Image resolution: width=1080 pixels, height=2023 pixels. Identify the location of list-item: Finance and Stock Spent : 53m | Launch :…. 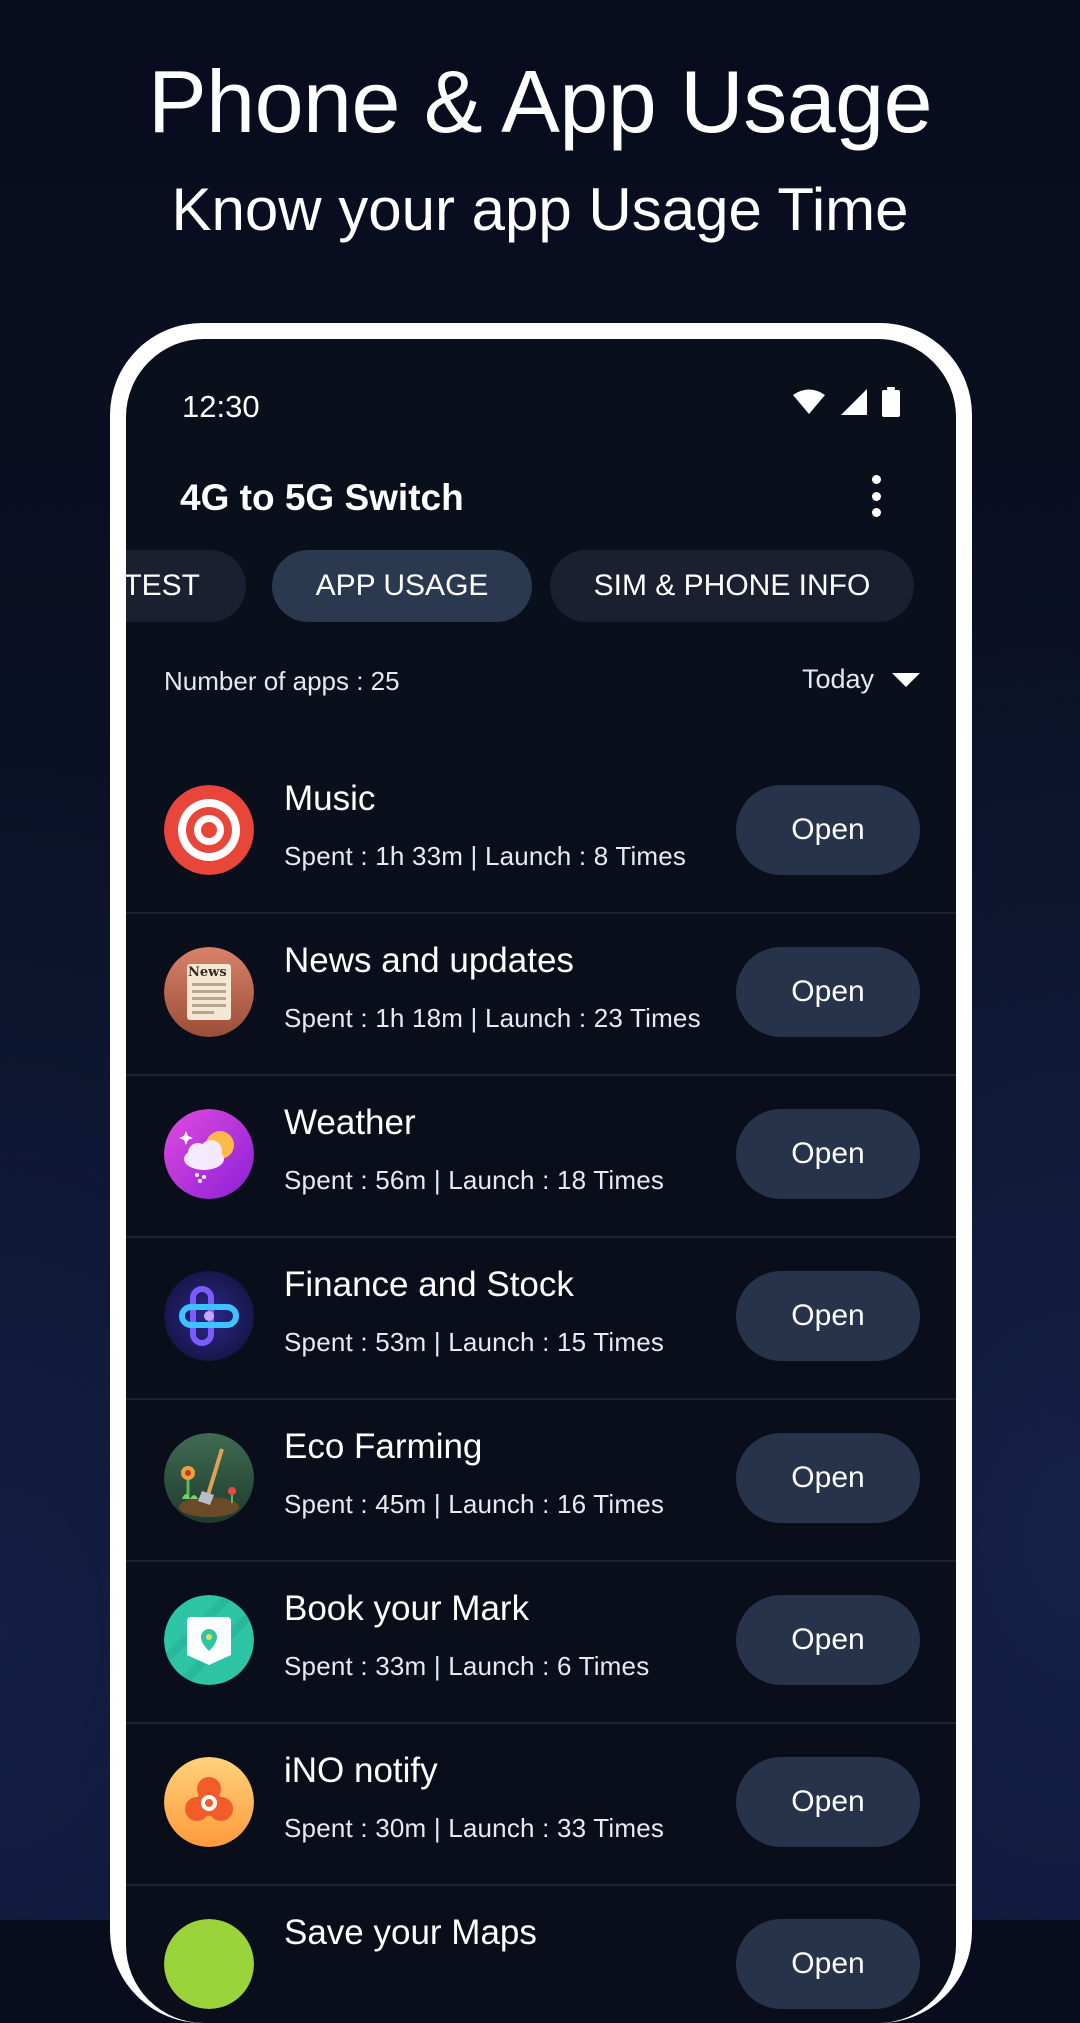
(541, 1319).